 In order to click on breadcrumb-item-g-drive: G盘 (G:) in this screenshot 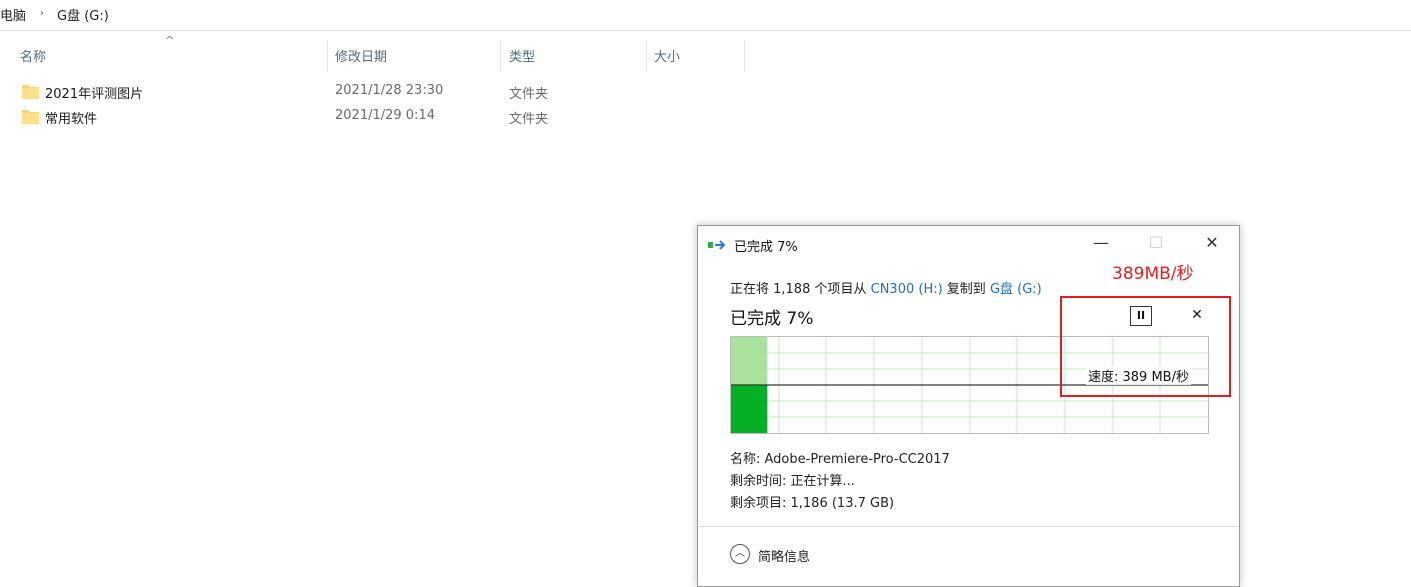, I will do `click(83, 14)`.